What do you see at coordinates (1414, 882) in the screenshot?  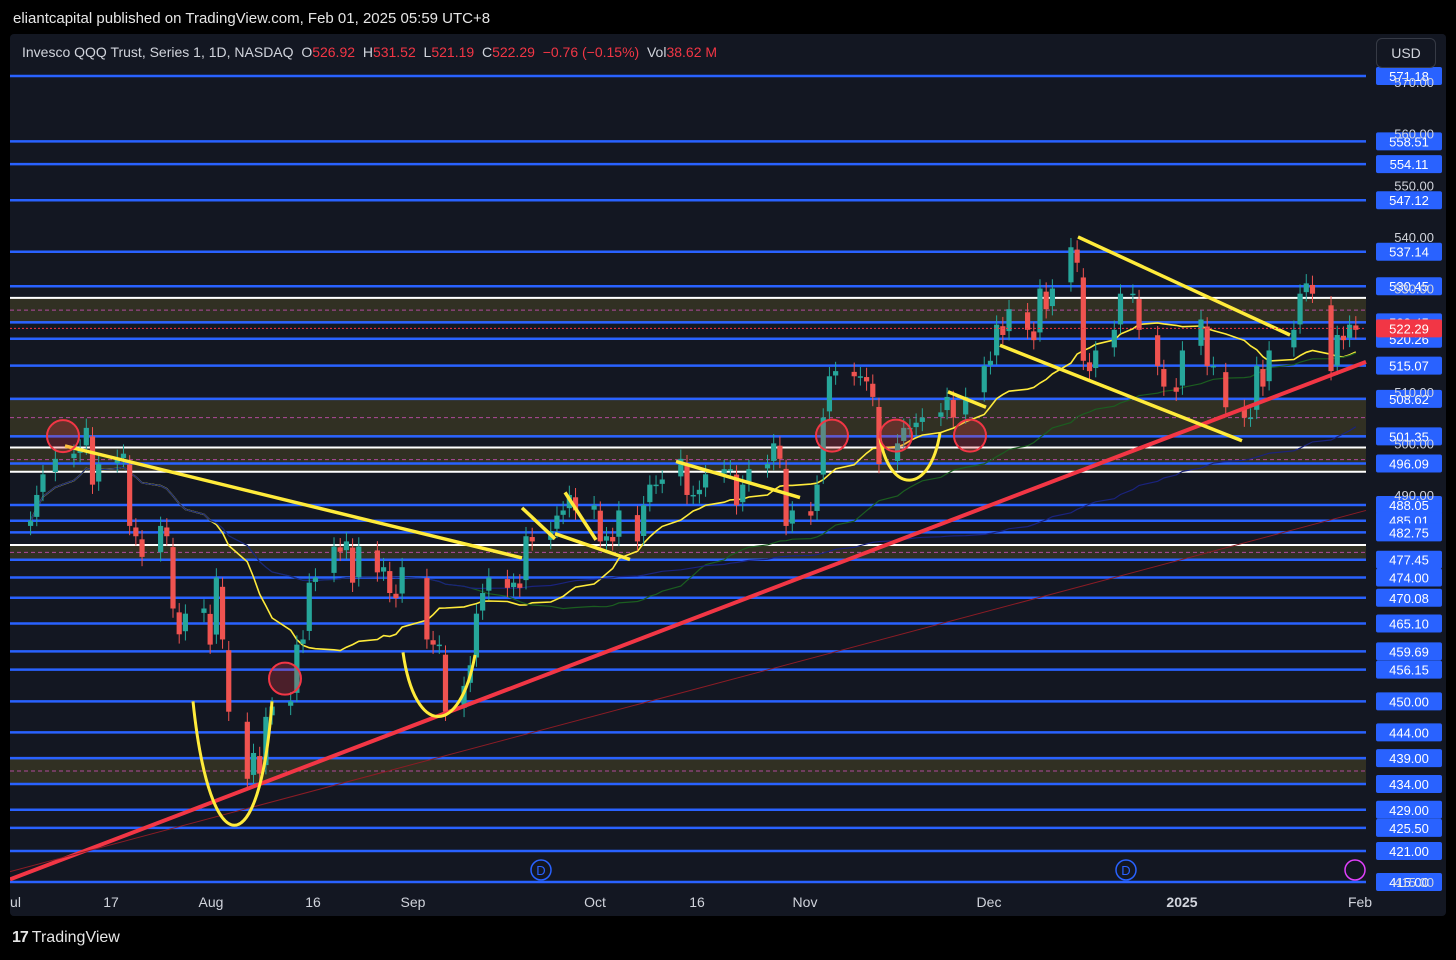 I see `y-tick-label: 415.00` at bounding box center [1414, 882].